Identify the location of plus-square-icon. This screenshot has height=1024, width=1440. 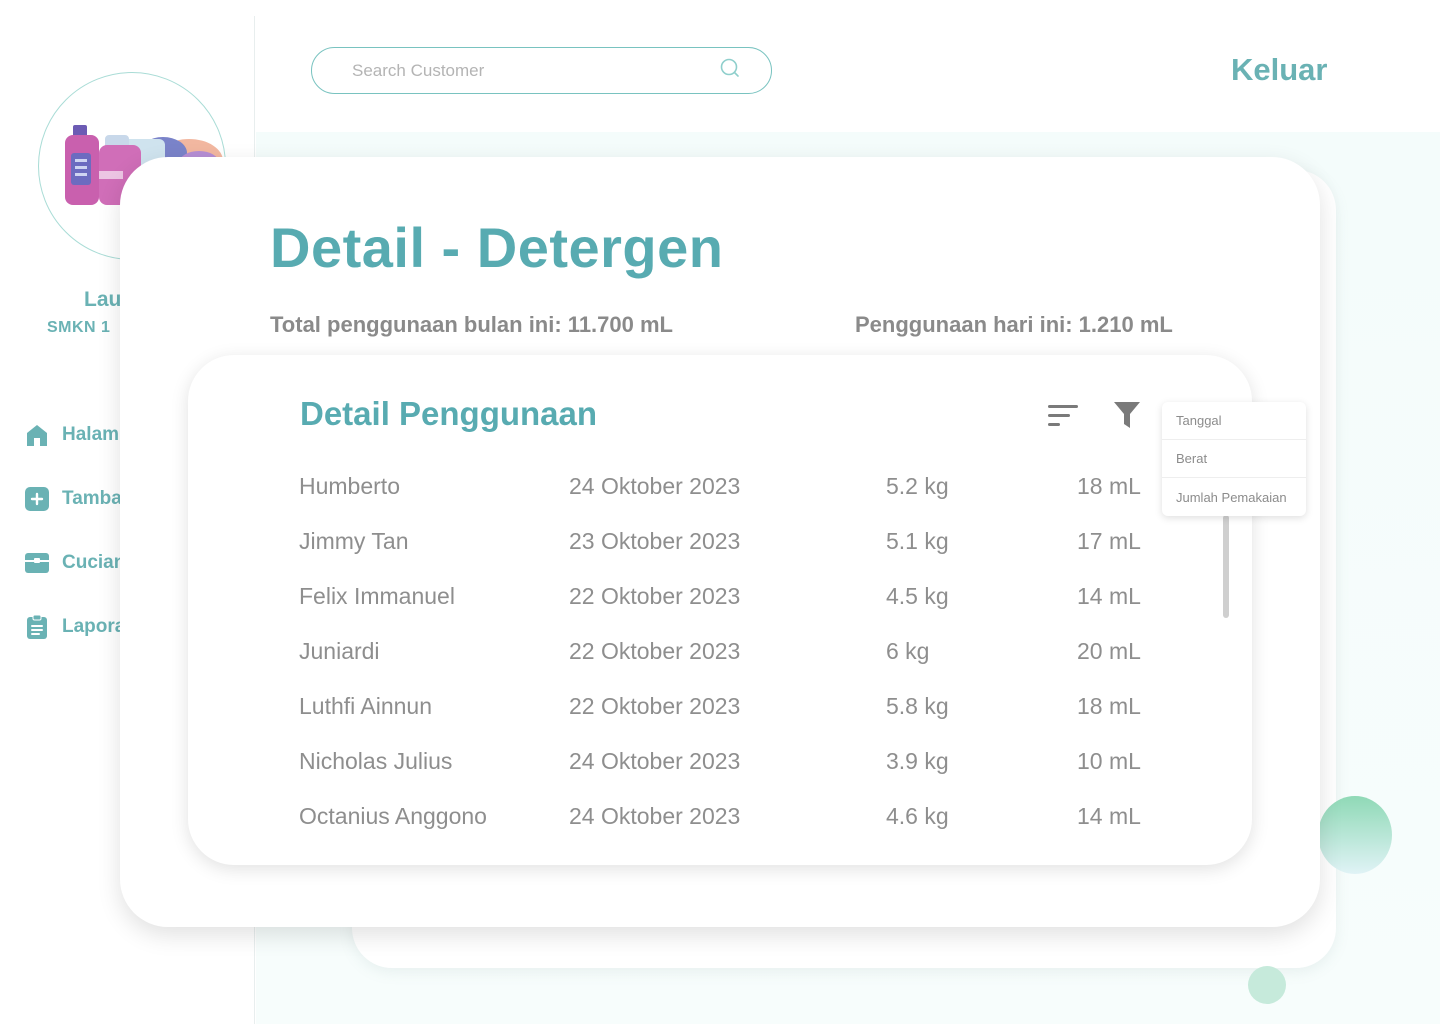
(37, 499).